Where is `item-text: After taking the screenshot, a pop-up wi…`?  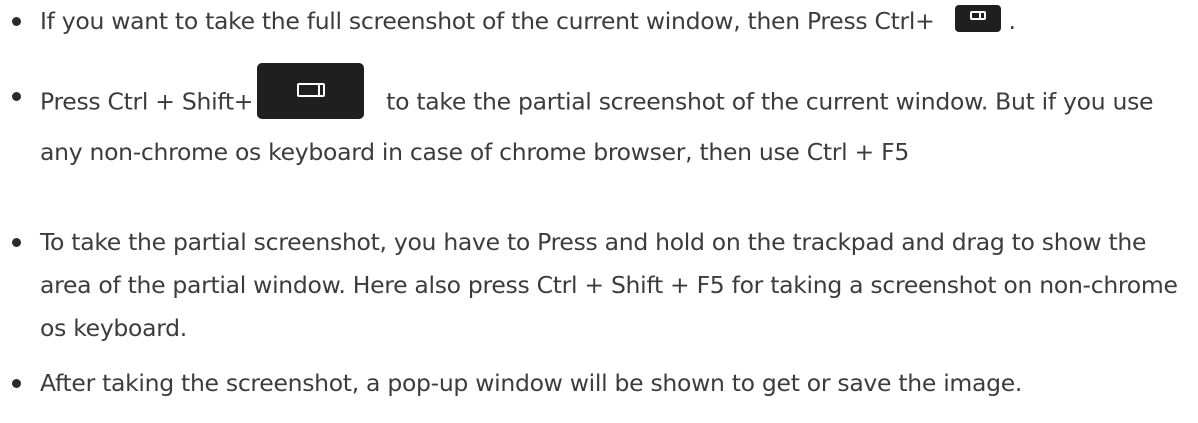
item-text: After taking the screenshot, a pop-up wi… is located at coordinates (531, 383).